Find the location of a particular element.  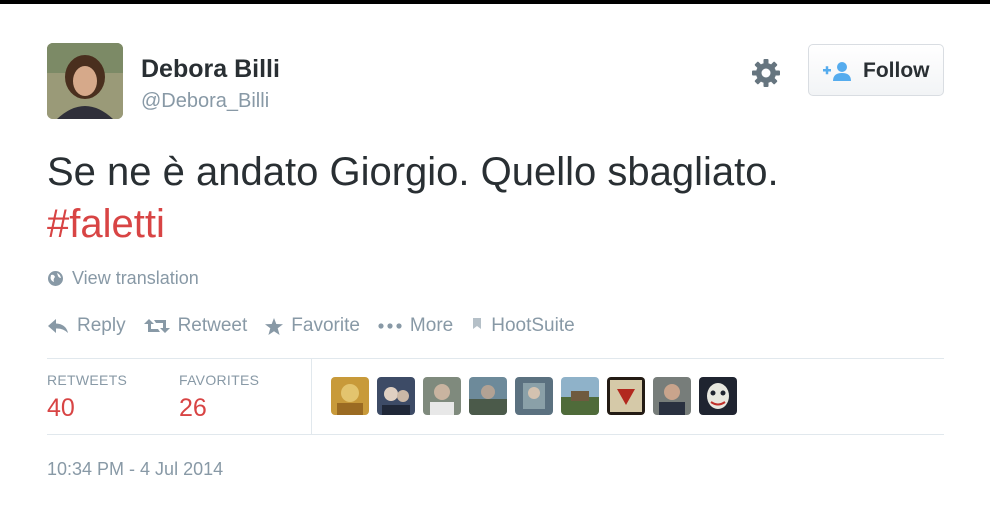

star-icon is located at coordinates (274, 326).